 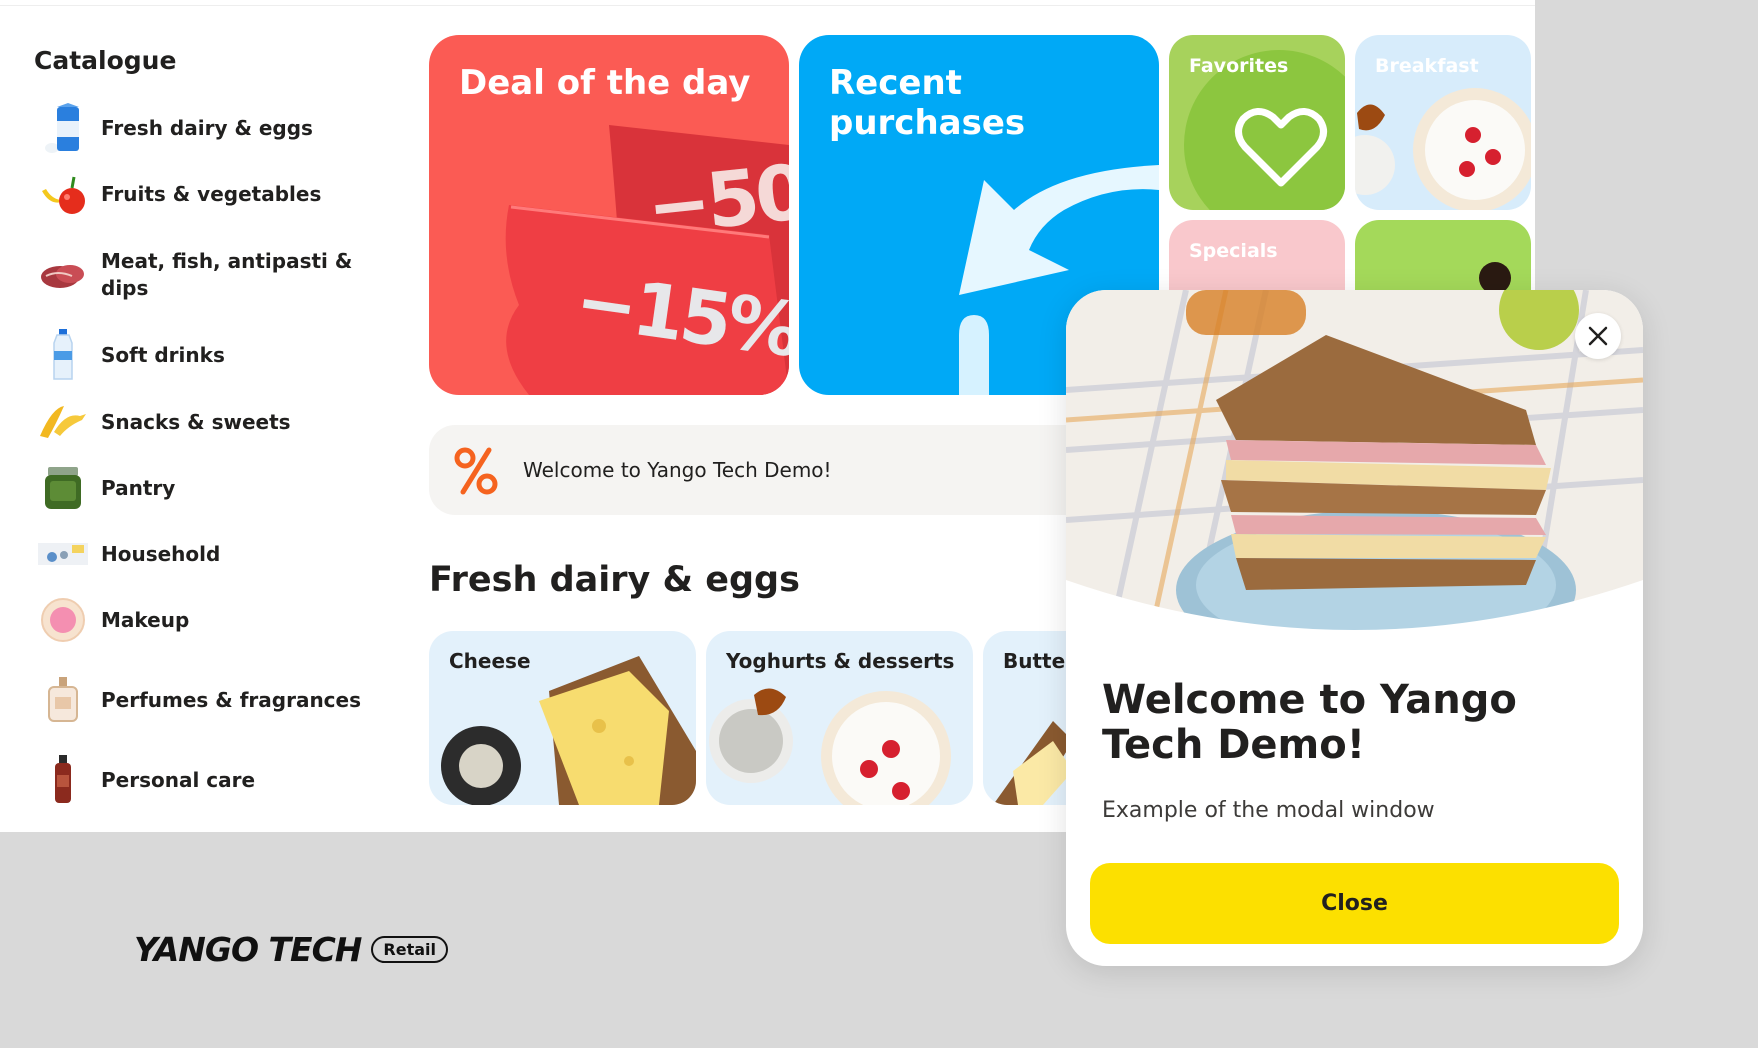 I want to click on subcategory-label: Yoghurts & desserts, so click(x=840, y=661).